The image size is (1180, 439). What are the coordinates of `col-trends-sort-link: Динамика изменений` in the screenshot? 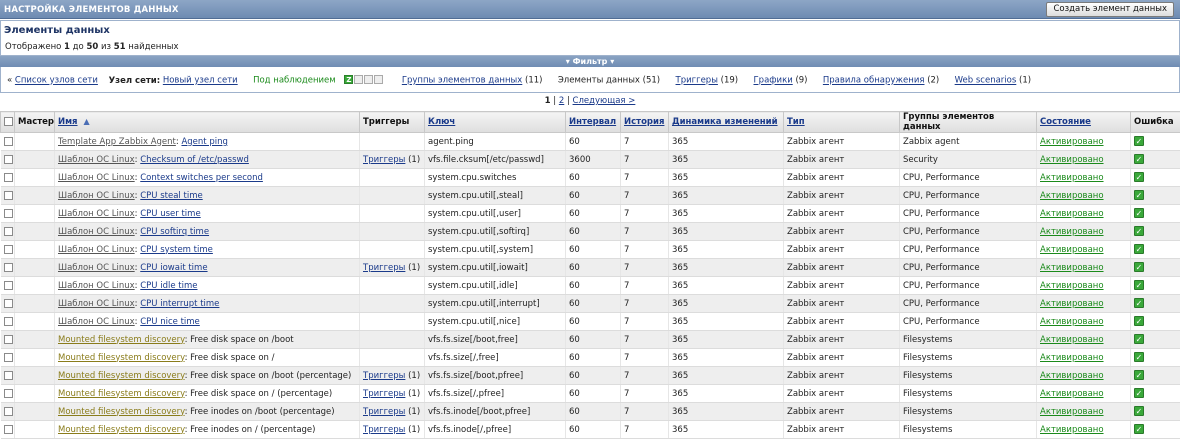 It's located at (725, 122).